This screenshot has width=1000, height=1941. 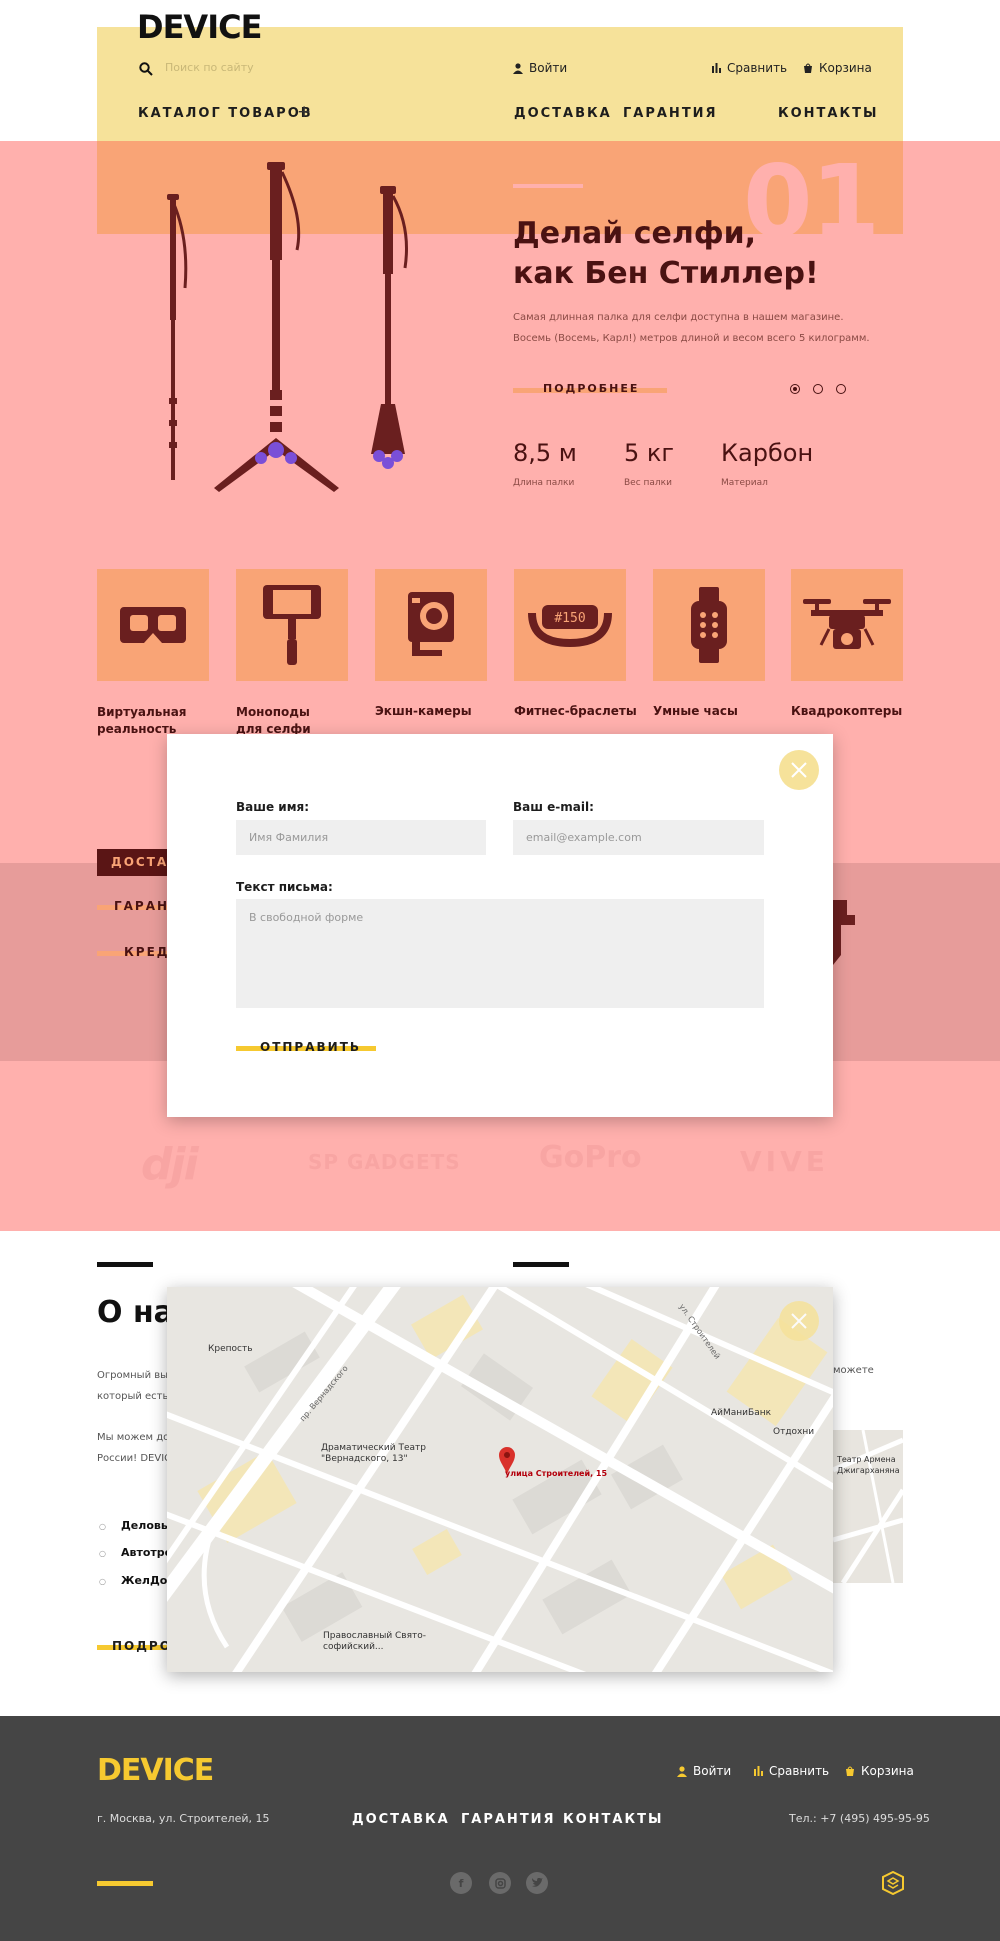 I want to click on footer-cart-link: Корзина, so click(x=879, y=1771).